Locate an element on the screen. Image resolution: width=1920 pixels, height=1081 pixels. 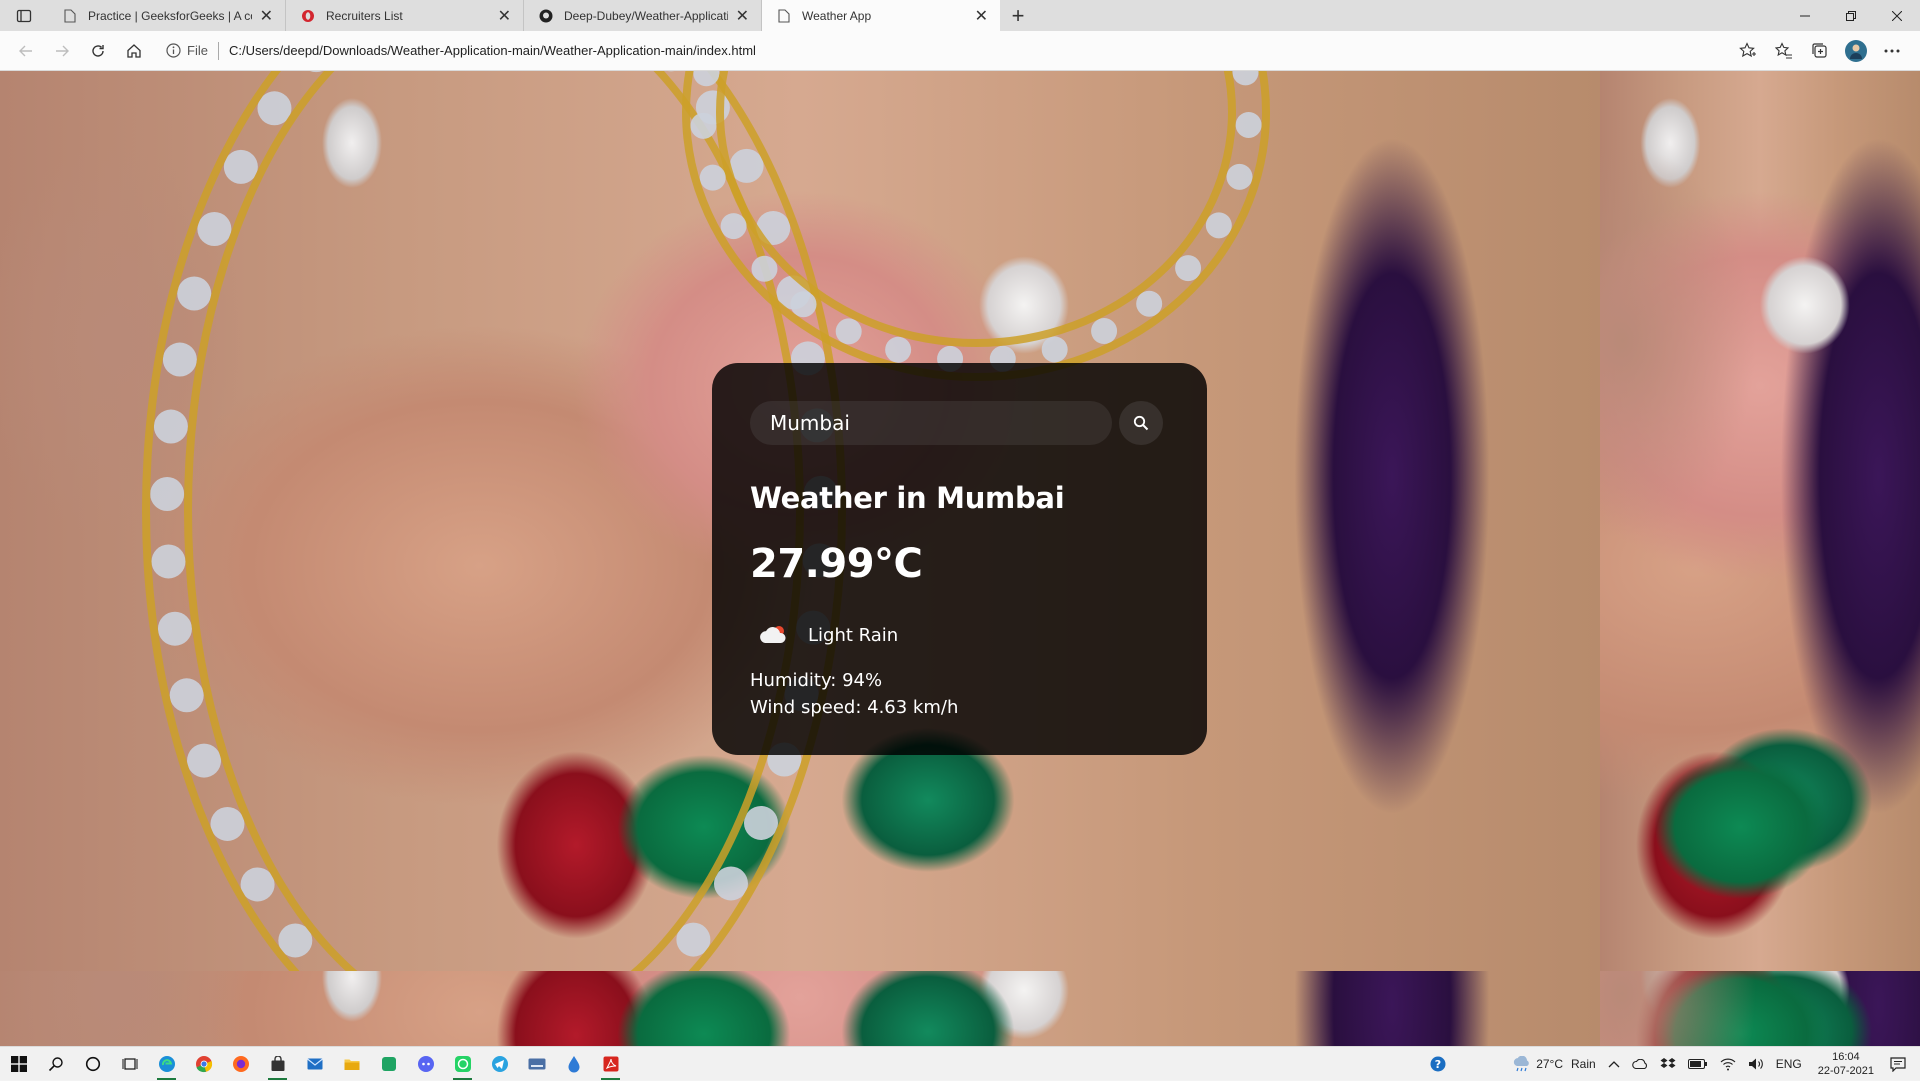
collections-button is located at coordinates (1820, 51).